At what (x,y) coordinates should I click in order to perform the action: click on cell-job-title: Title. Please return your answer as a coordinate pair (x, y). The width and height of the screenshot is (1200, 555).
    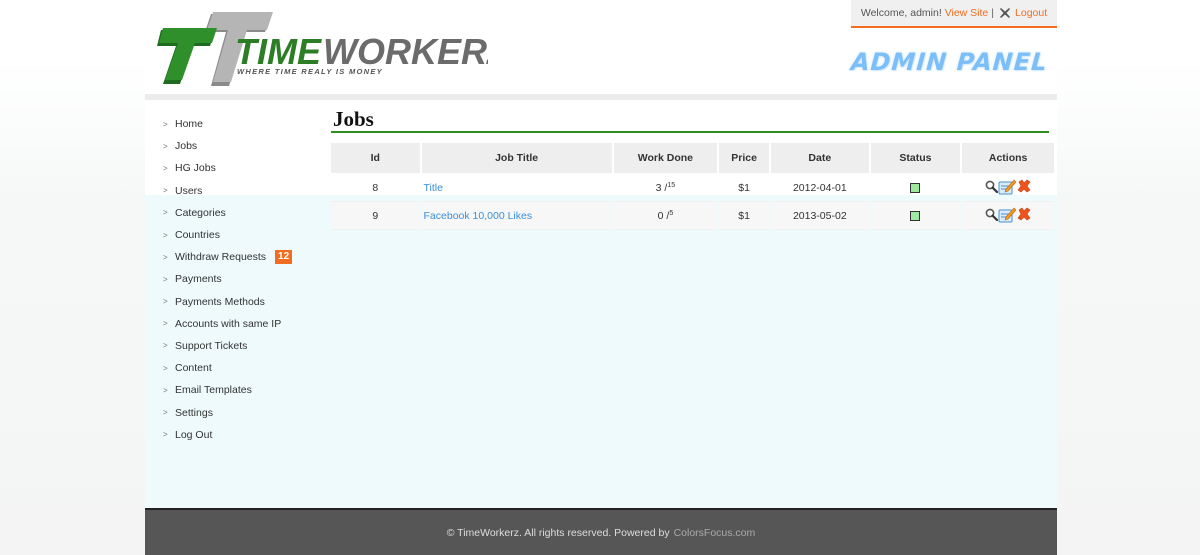
    Looking at the image, I should click on (516, 188).